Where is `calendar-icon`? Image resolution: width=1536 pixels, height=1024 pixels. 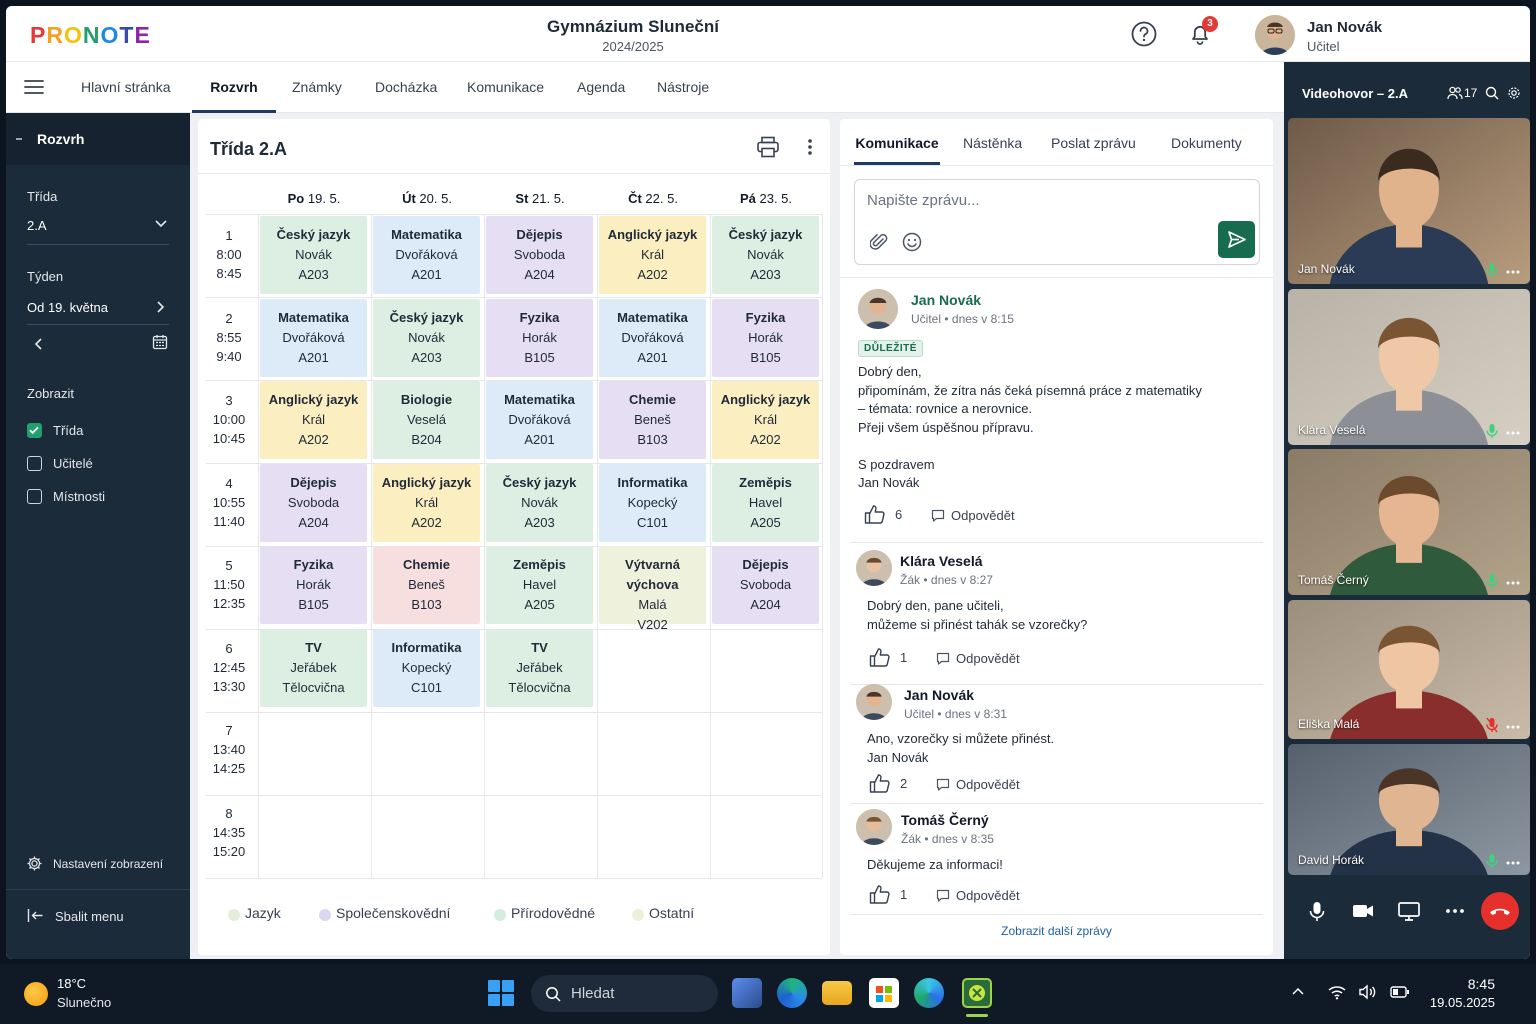 calendar-icon is located at coordinates (160, 342).